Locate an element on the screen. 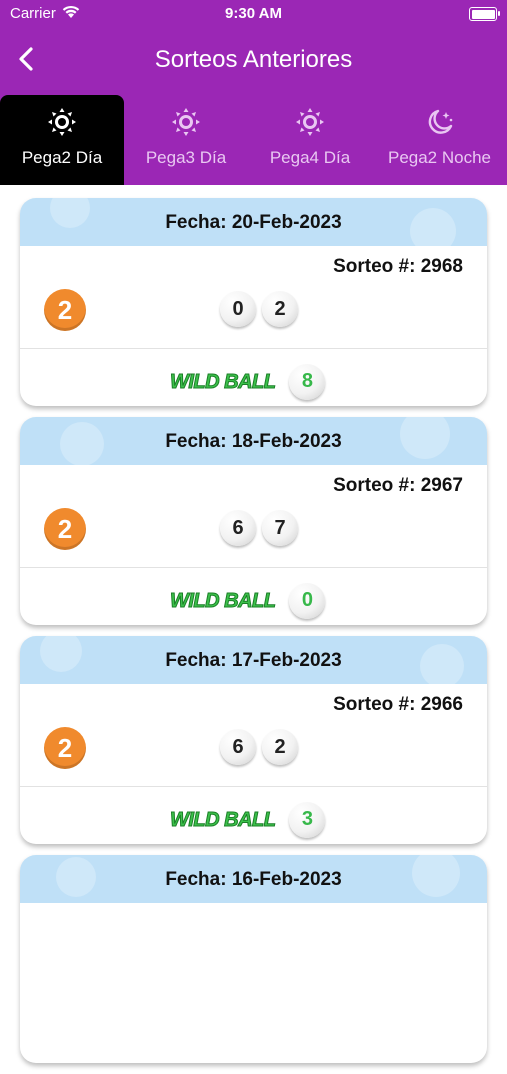  moon-stars-icon is located at coordinates (439, 122).